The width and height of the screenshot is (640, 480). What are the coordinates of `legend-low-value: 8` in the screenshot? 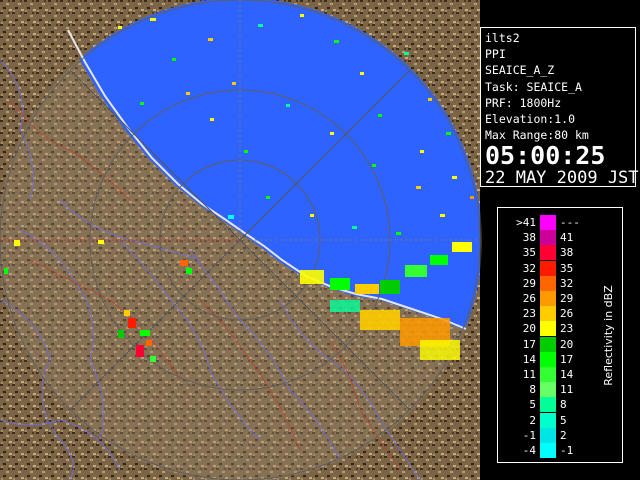 It's located at (532, 390).